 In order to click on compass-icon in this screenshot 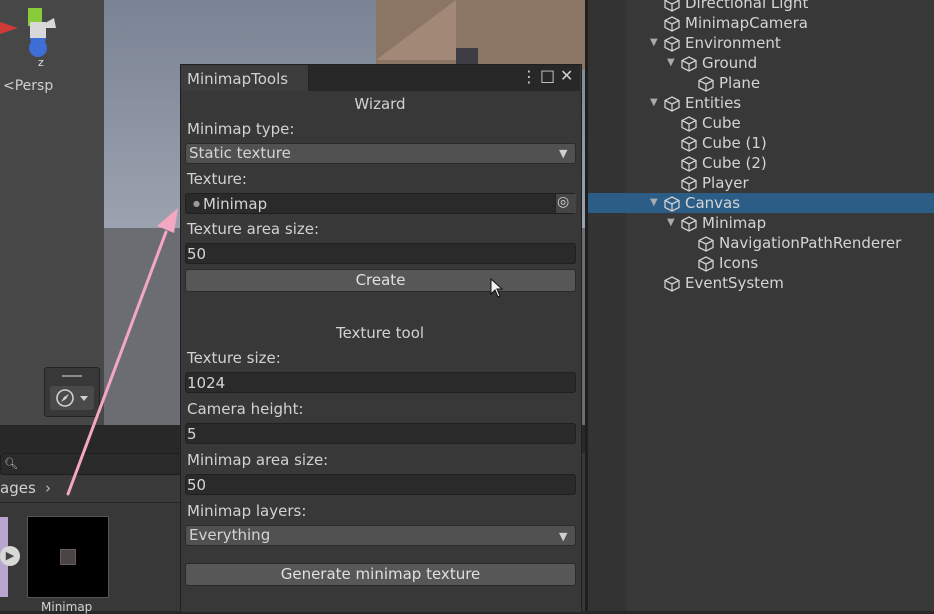, I will do `click(72, 398)`.